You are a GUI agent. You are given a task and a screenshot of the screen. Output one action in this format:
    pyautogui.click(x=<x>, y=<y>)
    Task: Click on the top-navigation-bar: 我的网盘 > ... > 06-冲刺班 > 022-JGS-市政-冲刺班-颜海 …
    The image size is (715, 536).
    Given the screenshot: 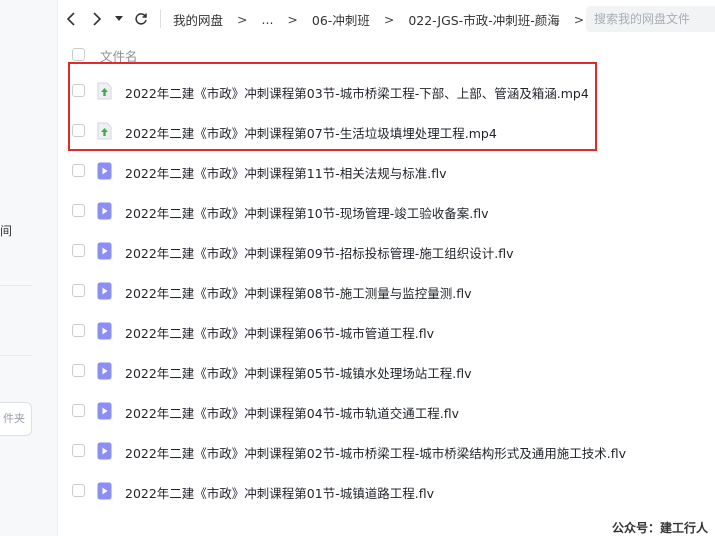 What is the action you would take?
    pyautogui.click(x=386, y=19)
    